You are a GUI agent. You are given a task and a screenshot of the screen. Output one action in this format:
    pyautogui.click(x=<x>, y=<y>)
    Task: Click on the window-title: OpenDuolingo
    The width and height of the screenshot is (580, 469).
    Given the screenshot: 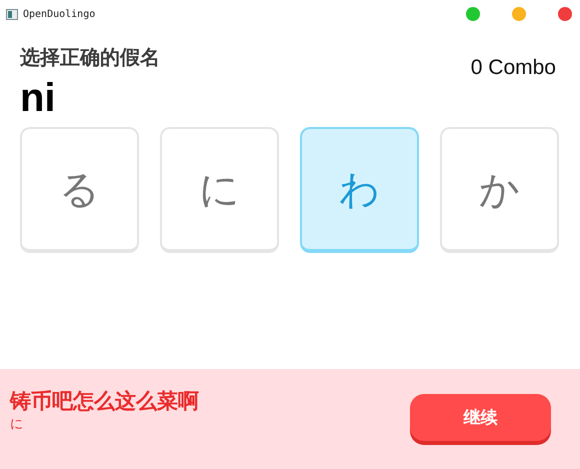 What is the action you would take?
    pyautogui.click(x=59, y=14)
    